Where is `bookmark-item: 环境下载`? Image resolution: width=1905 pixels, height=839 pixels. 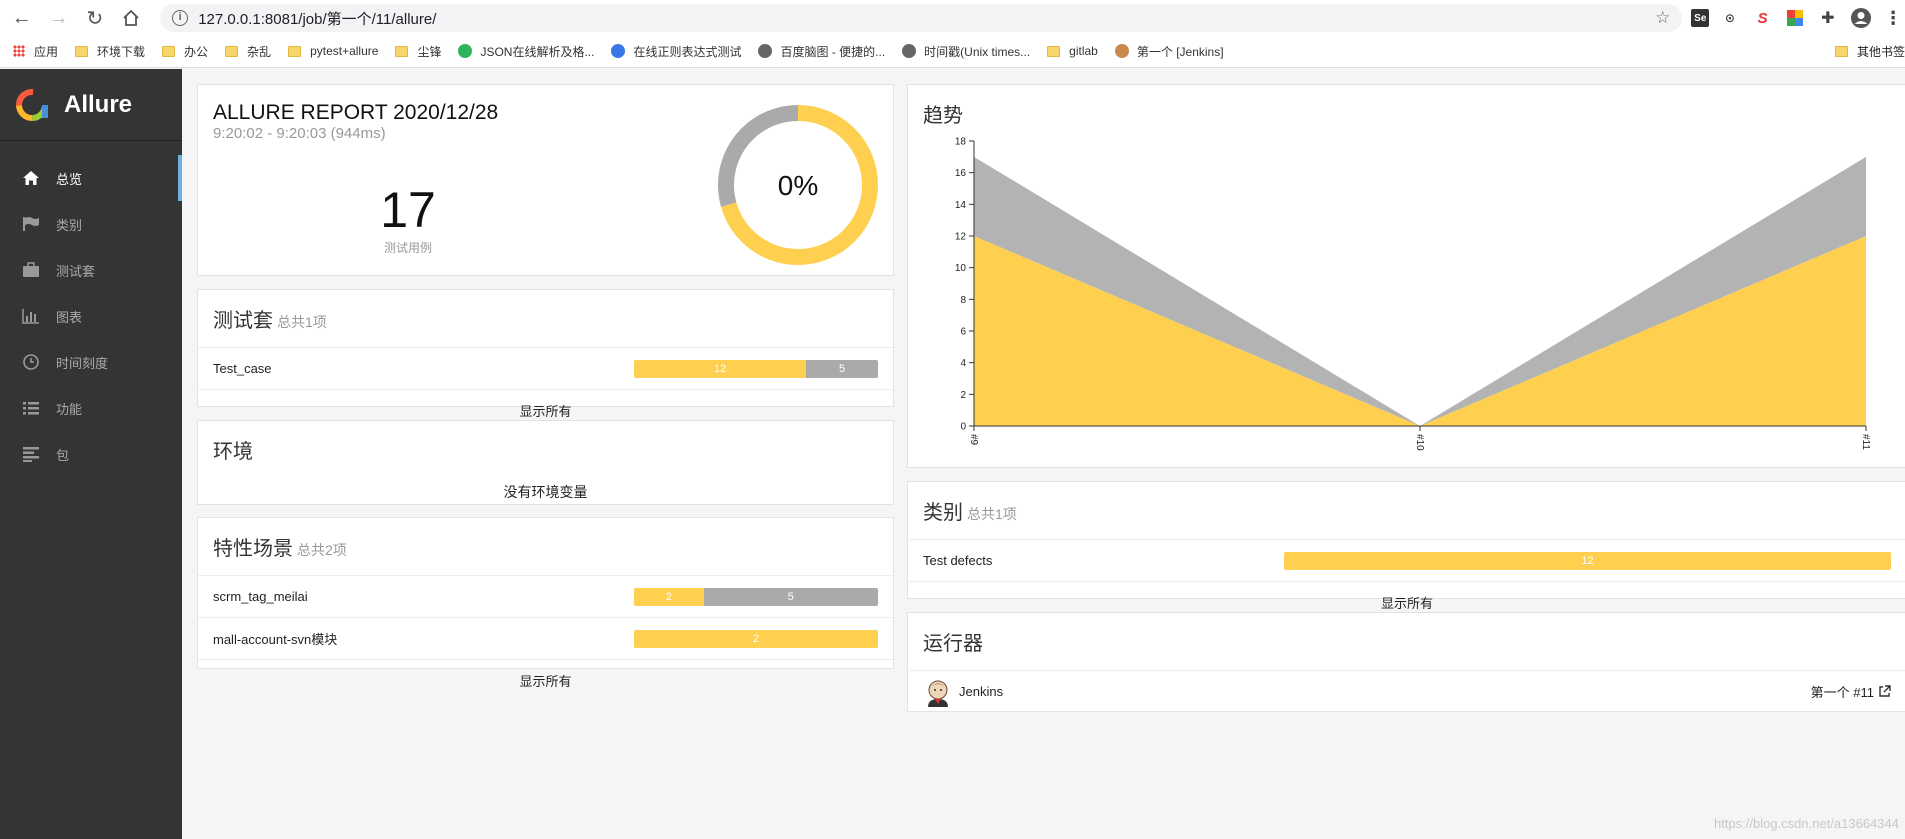
bookmark-item: 环境下载 is located at coordinates (110, 51).